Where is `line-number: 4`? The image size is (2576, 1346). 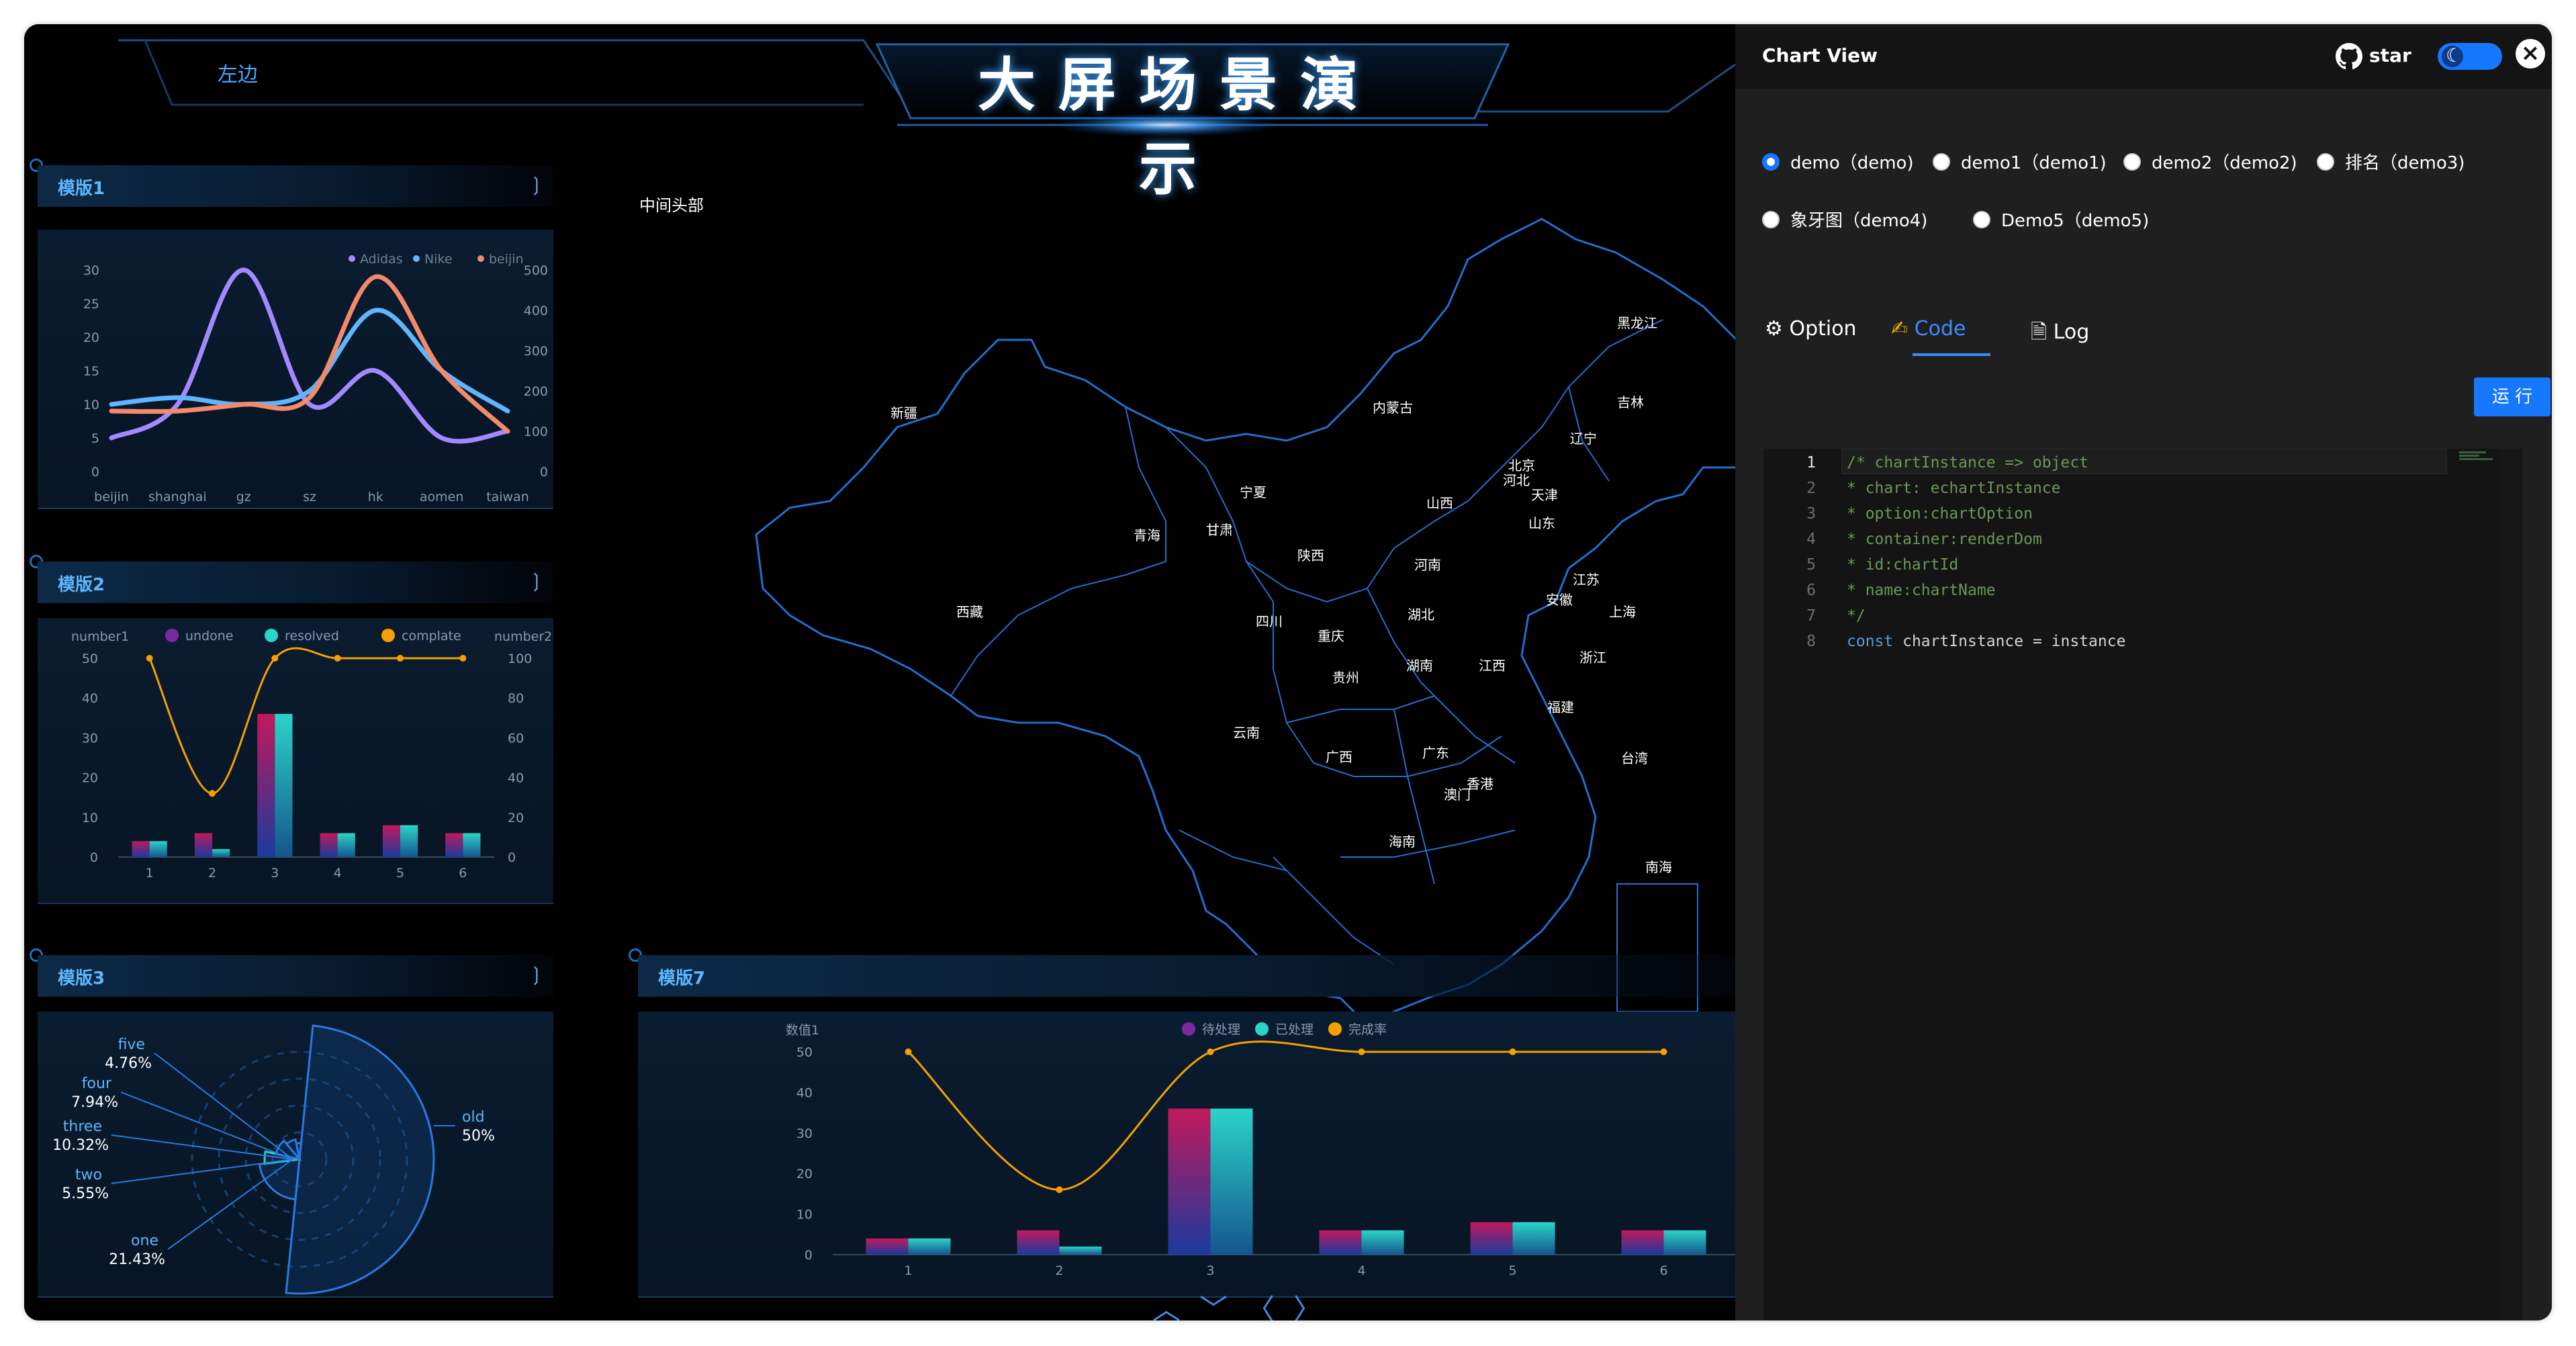 line-number: 4 is located at coordinates (1811, 539).